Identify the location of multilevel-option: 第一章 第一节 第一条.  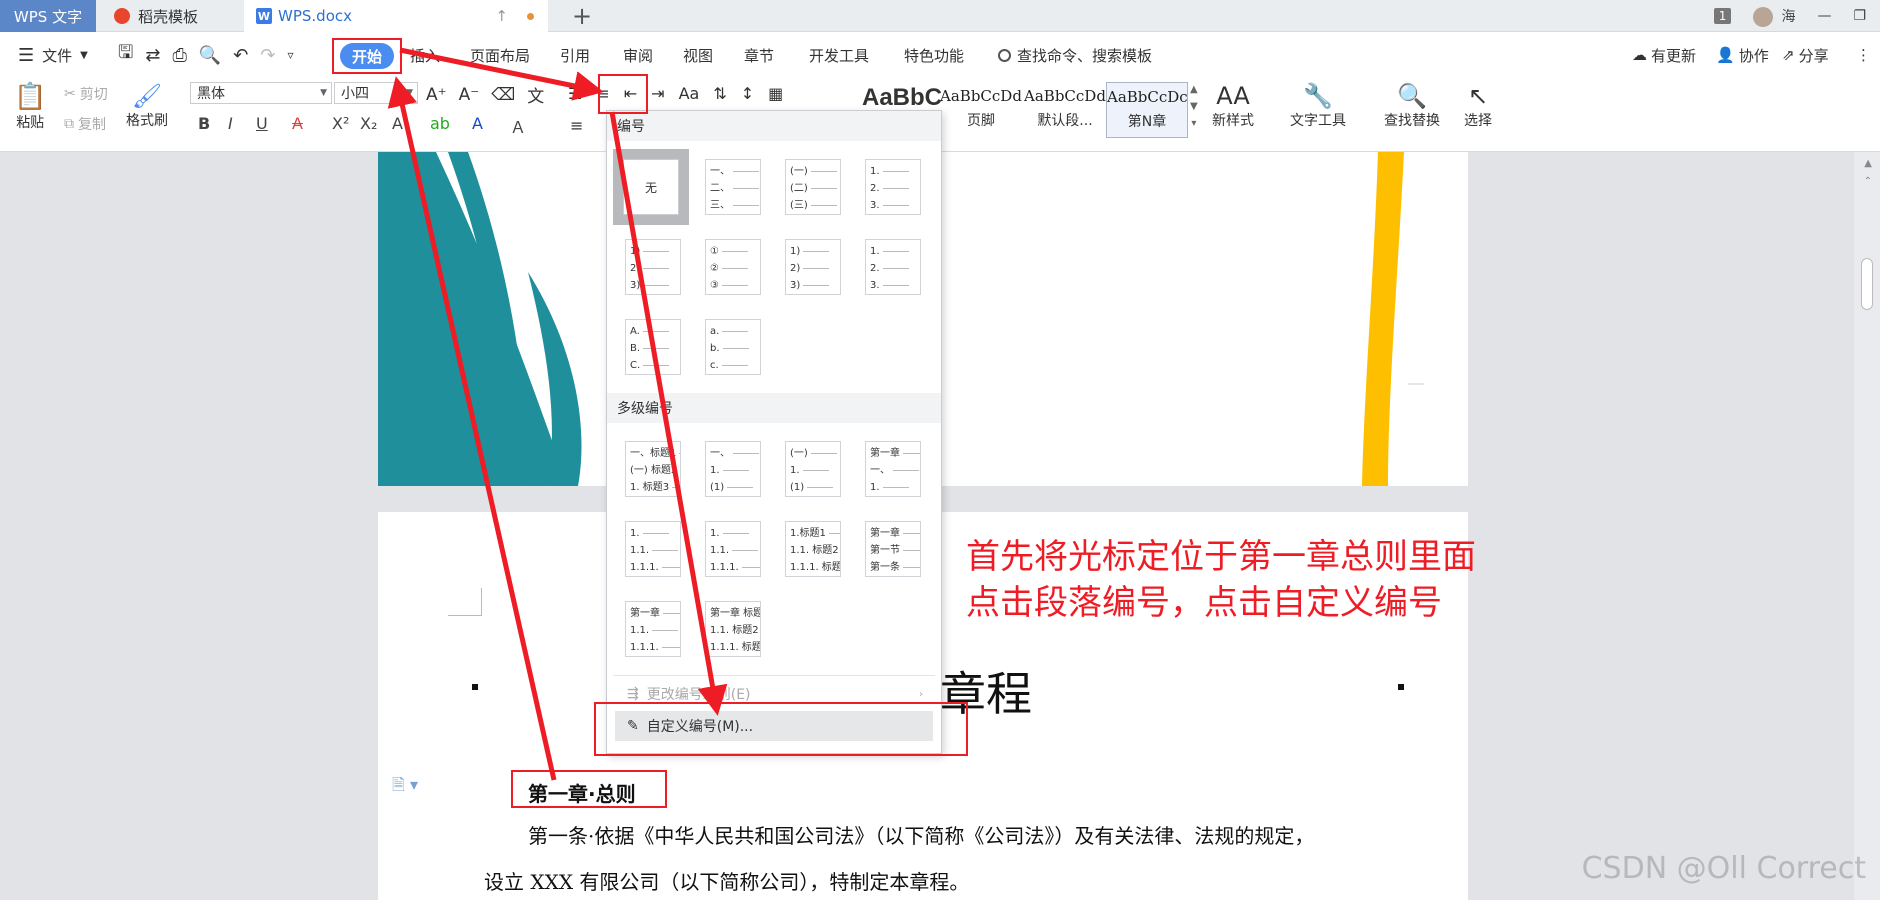
(893, 549).